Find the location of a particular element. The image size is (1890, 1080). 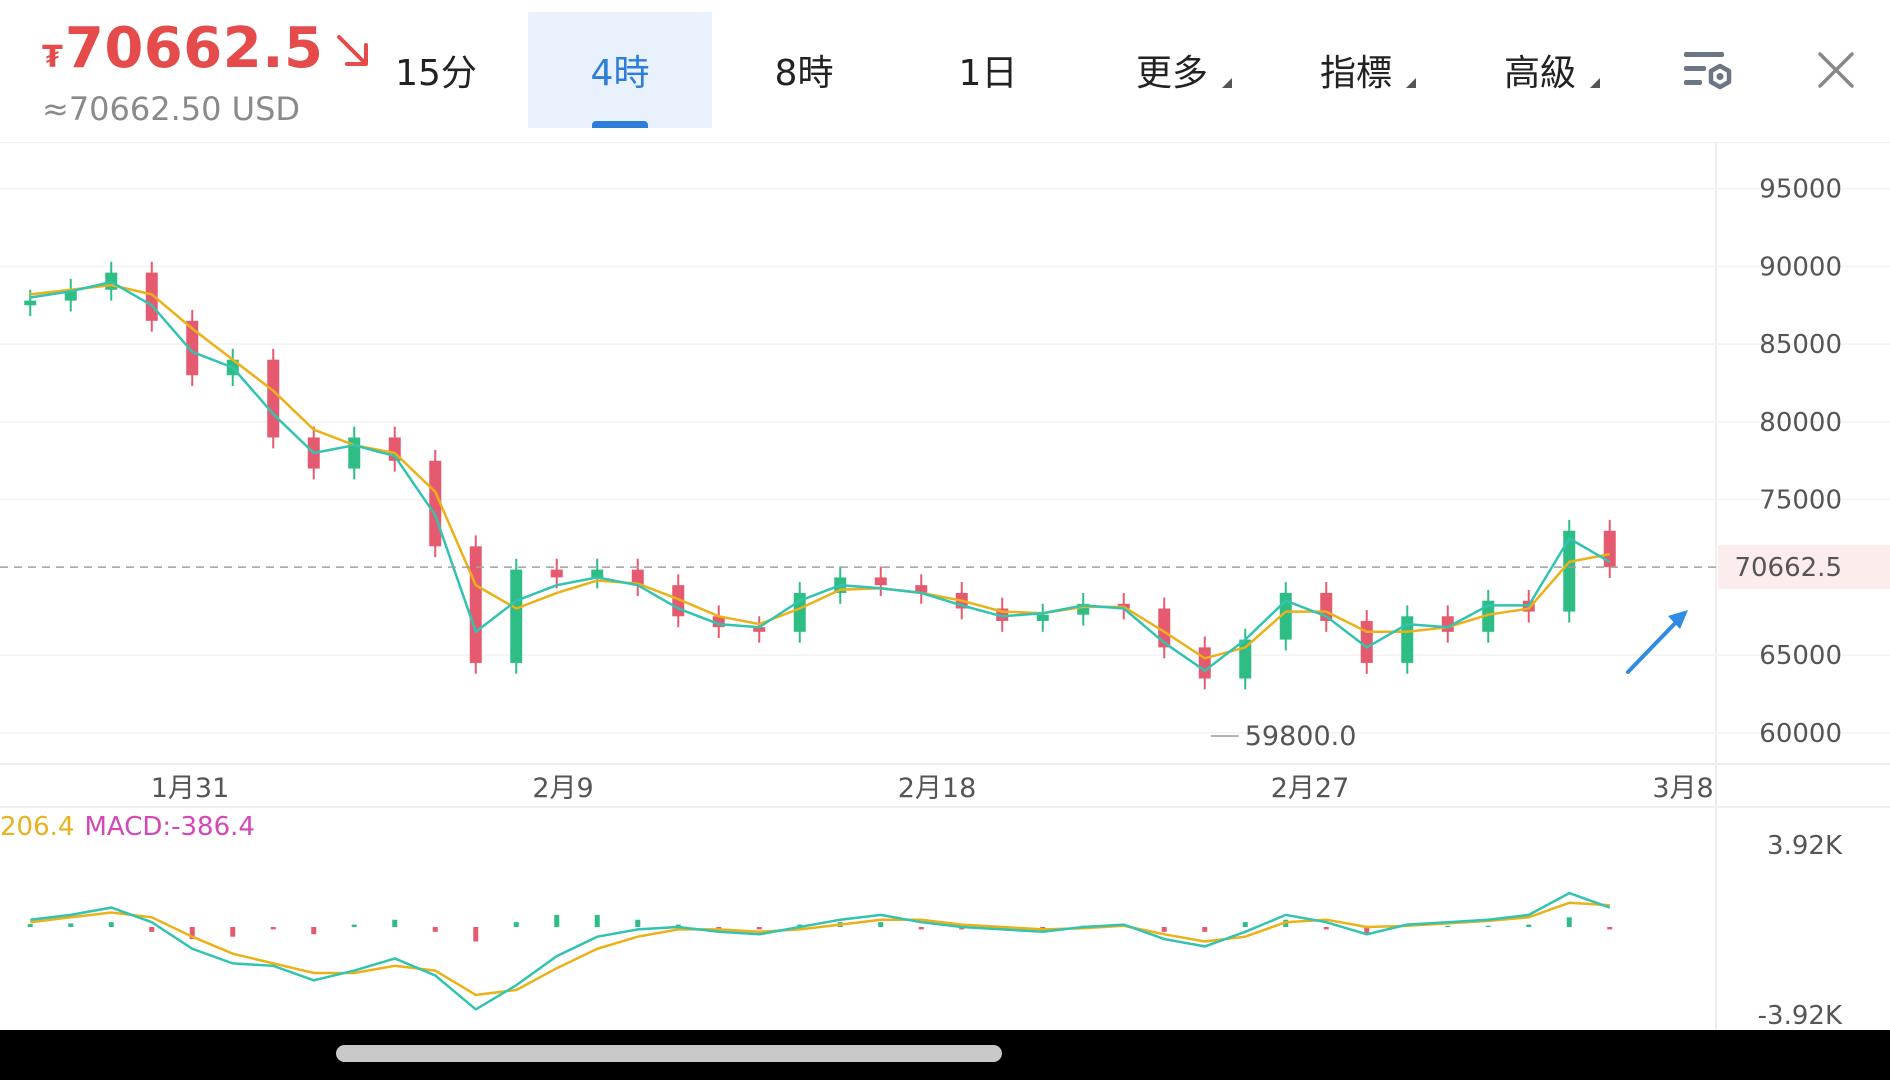

tab-1d: 1日 is located at coordinates (988, 70).